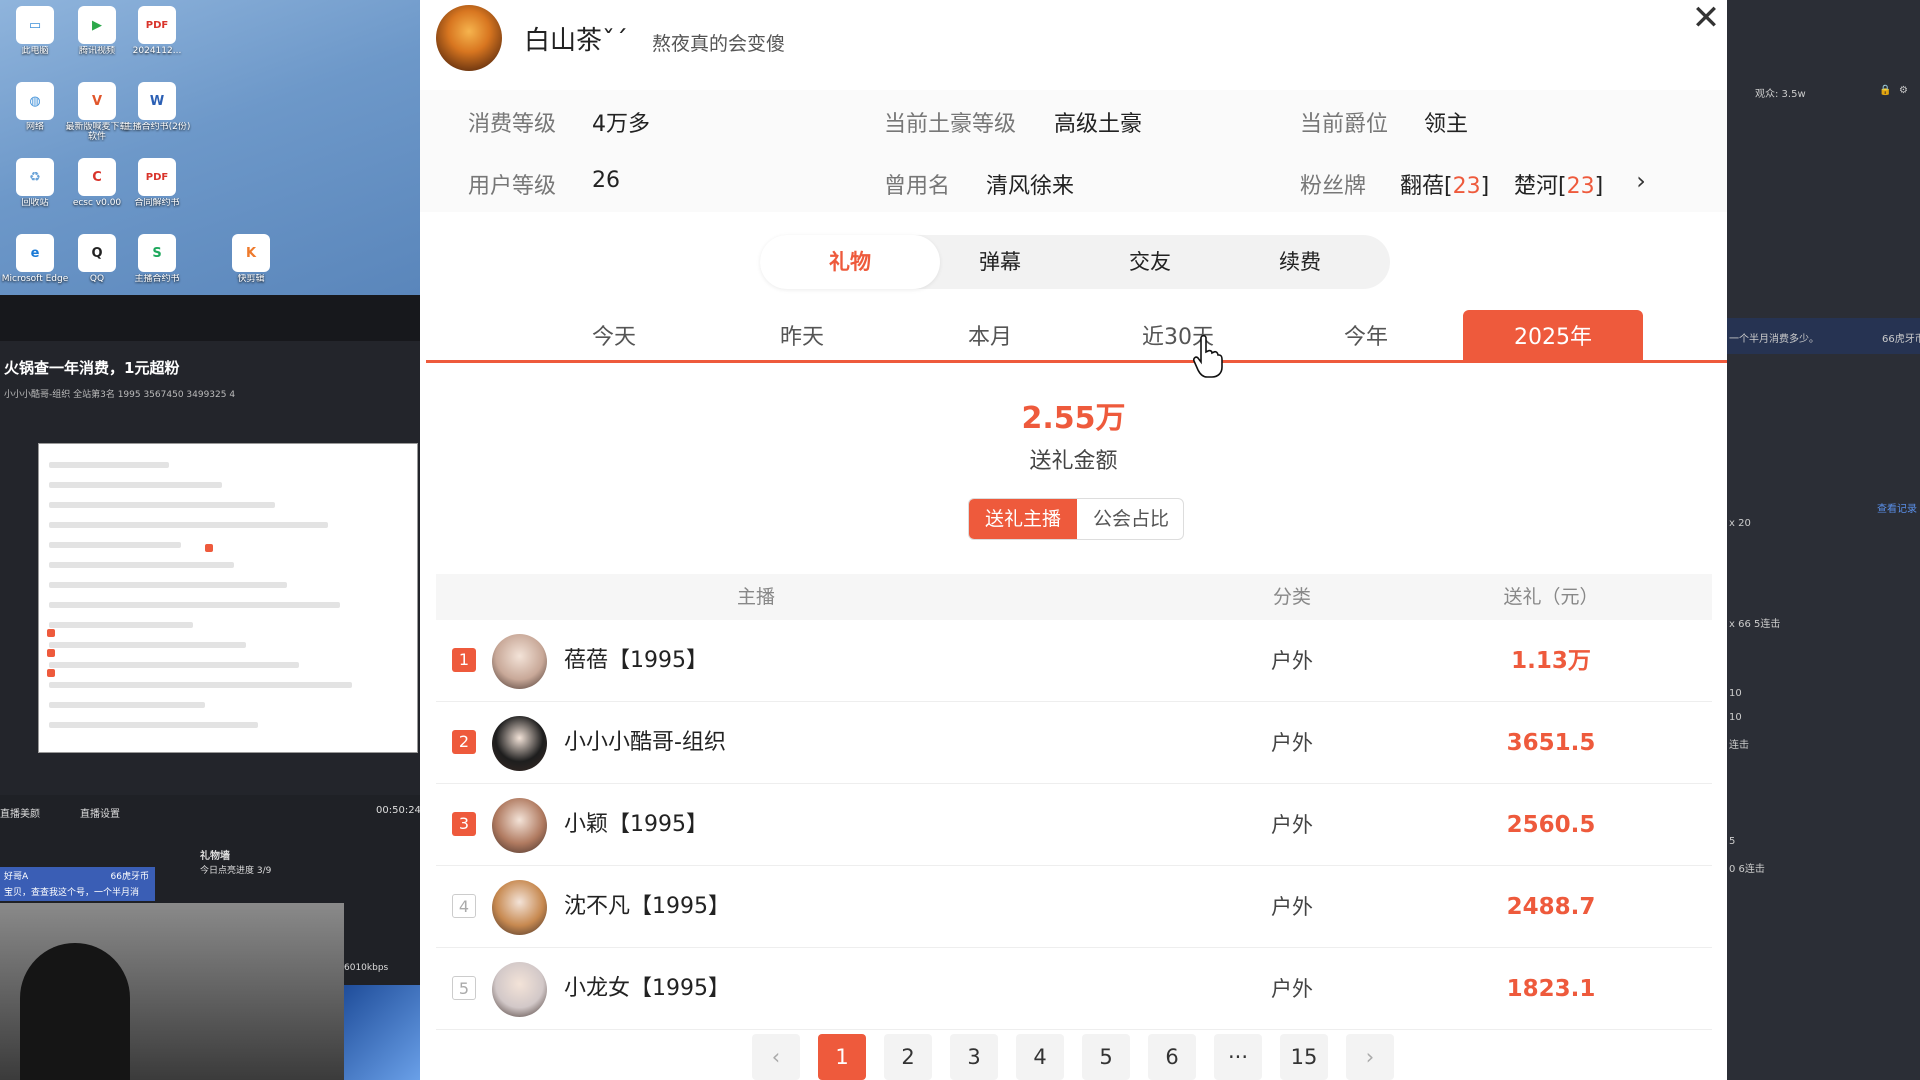 This screenshot has width=1920, height=1080. I want to click on gift-total-label: 送礼金额, so click(1073, 461).